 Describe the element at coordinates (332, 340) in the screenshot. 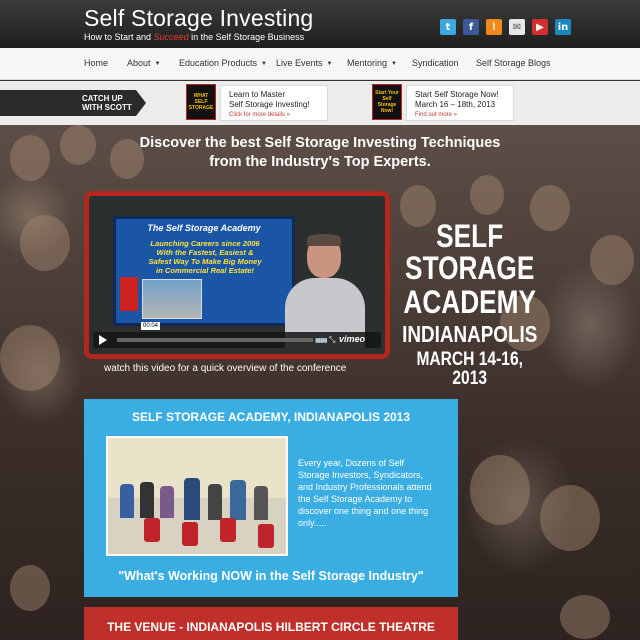

I see `fullscreen-icon: ⤡` at that location.